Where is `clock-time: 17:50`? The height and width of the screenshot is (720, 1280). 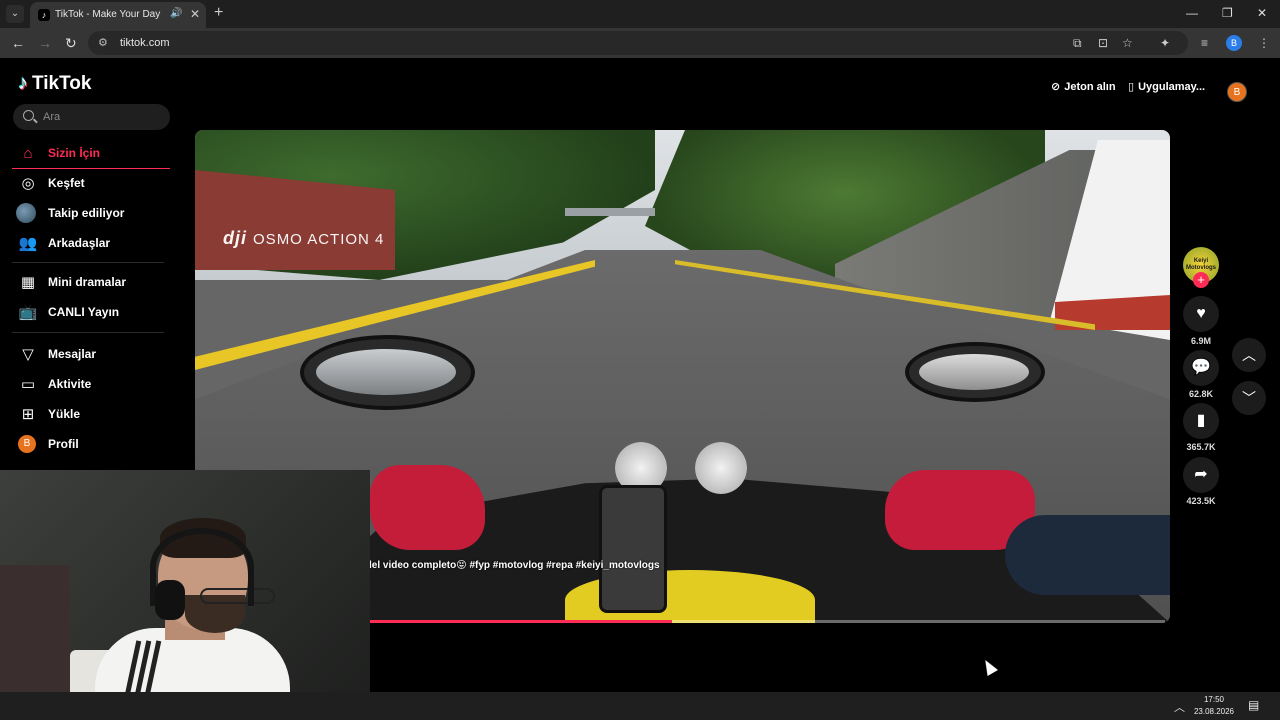
clock-time: 17:50 is located at coordinates (1214, 699).